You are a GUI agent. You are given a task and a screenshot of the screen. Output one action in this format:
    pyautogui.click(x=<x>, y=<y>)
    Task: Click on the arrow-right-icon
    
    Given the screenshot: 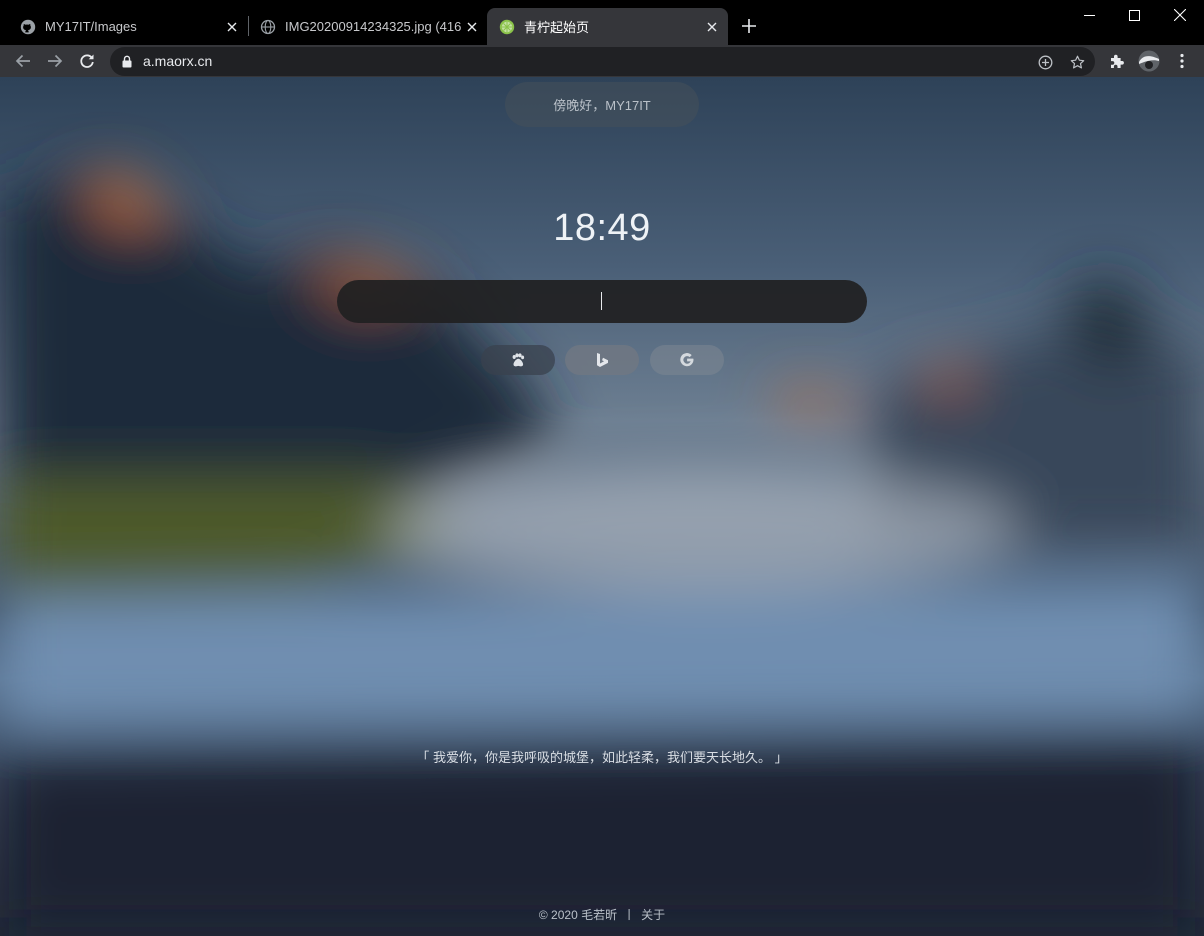 What is the action you would take?
    pyautogui.click(x=55, y=61)
    